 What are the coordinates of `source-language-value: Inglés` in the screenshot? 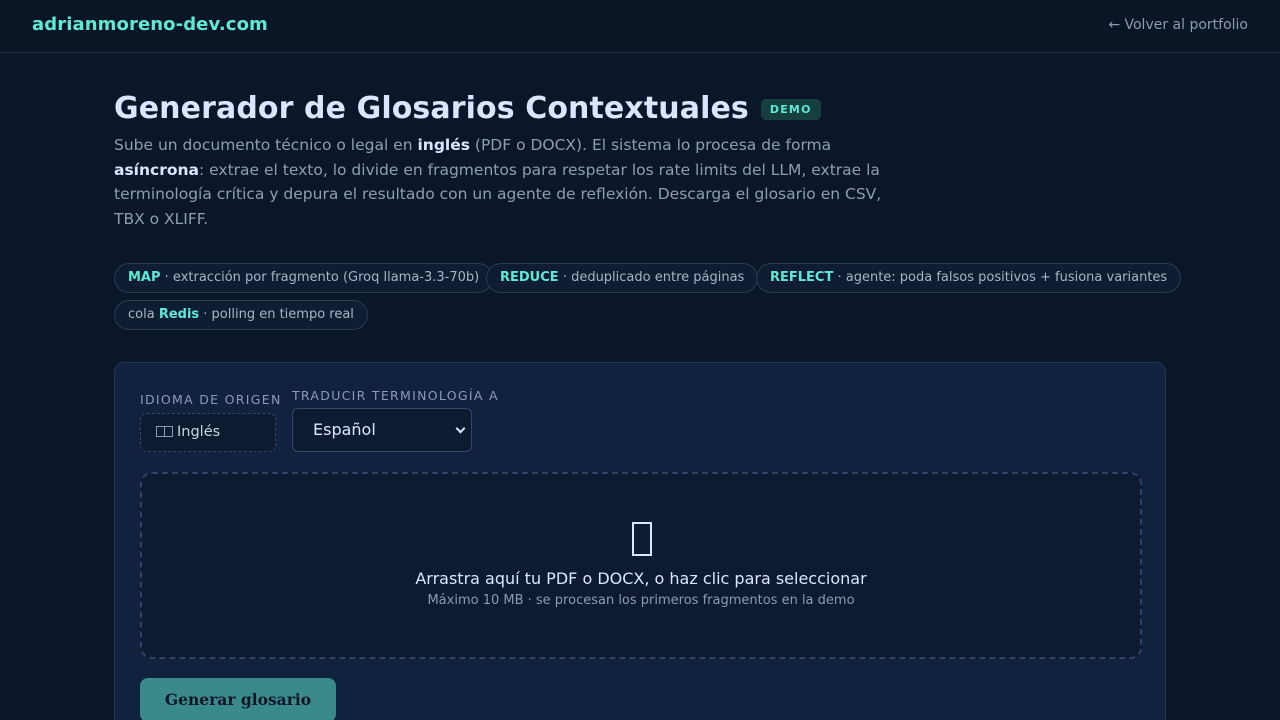 It's located at (199, 432).